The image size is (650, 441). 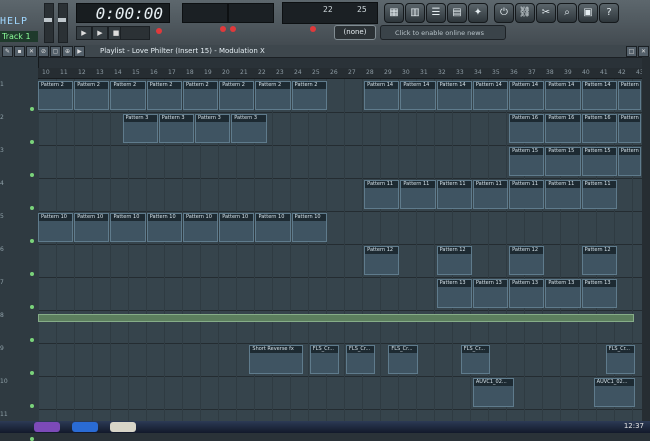 I want to click on track-number: 11, so click(x=4, y=414).